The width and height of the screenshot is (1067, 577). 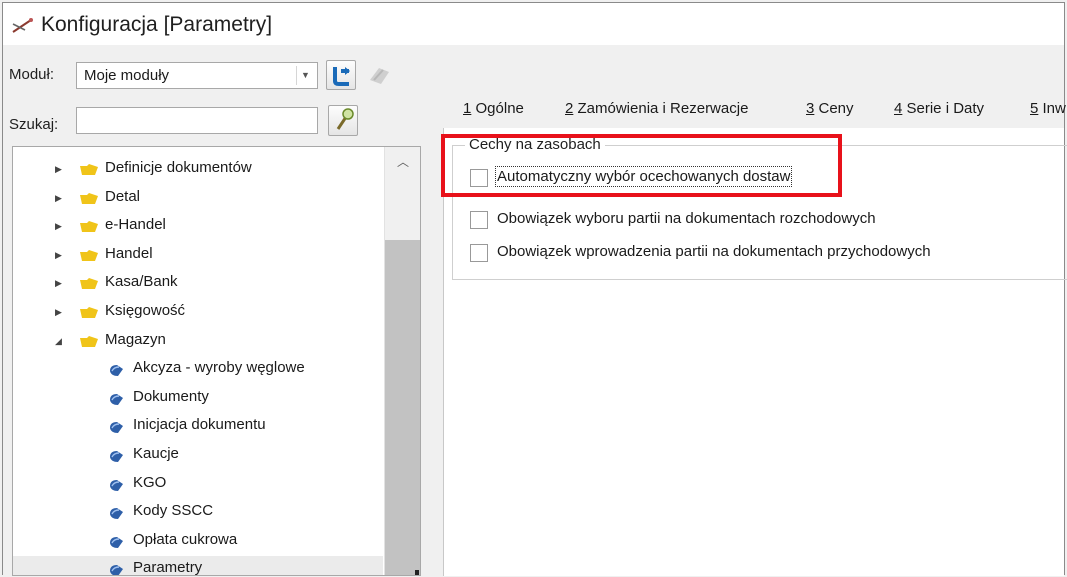 I want to click on module-label: Moduł:, so click(x=32, y=74).